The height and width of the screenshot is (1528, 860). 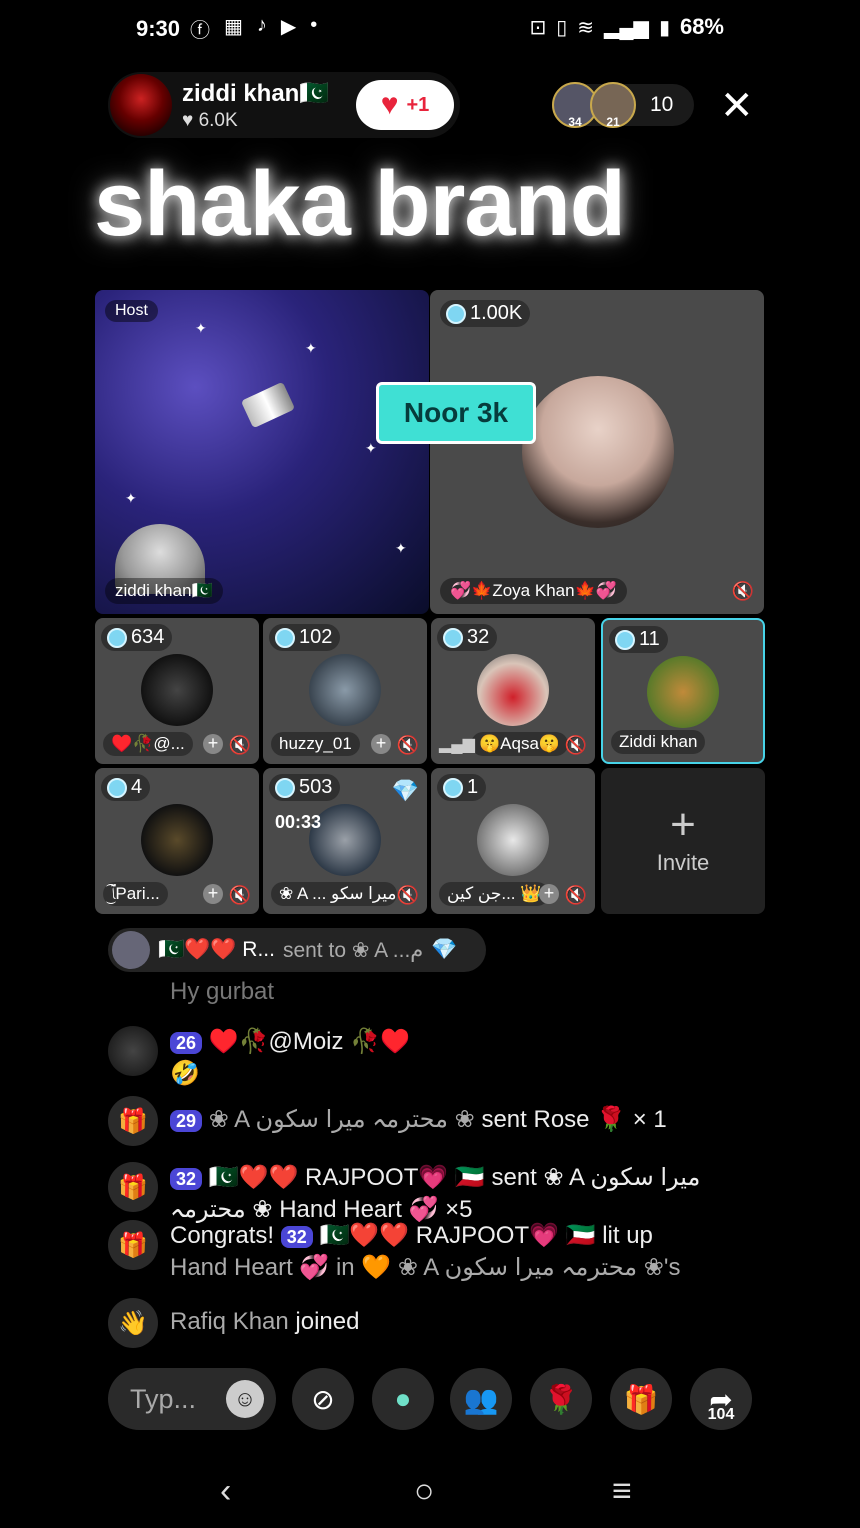 I want to click on coin-value: 634, so click(x=148, y=637).